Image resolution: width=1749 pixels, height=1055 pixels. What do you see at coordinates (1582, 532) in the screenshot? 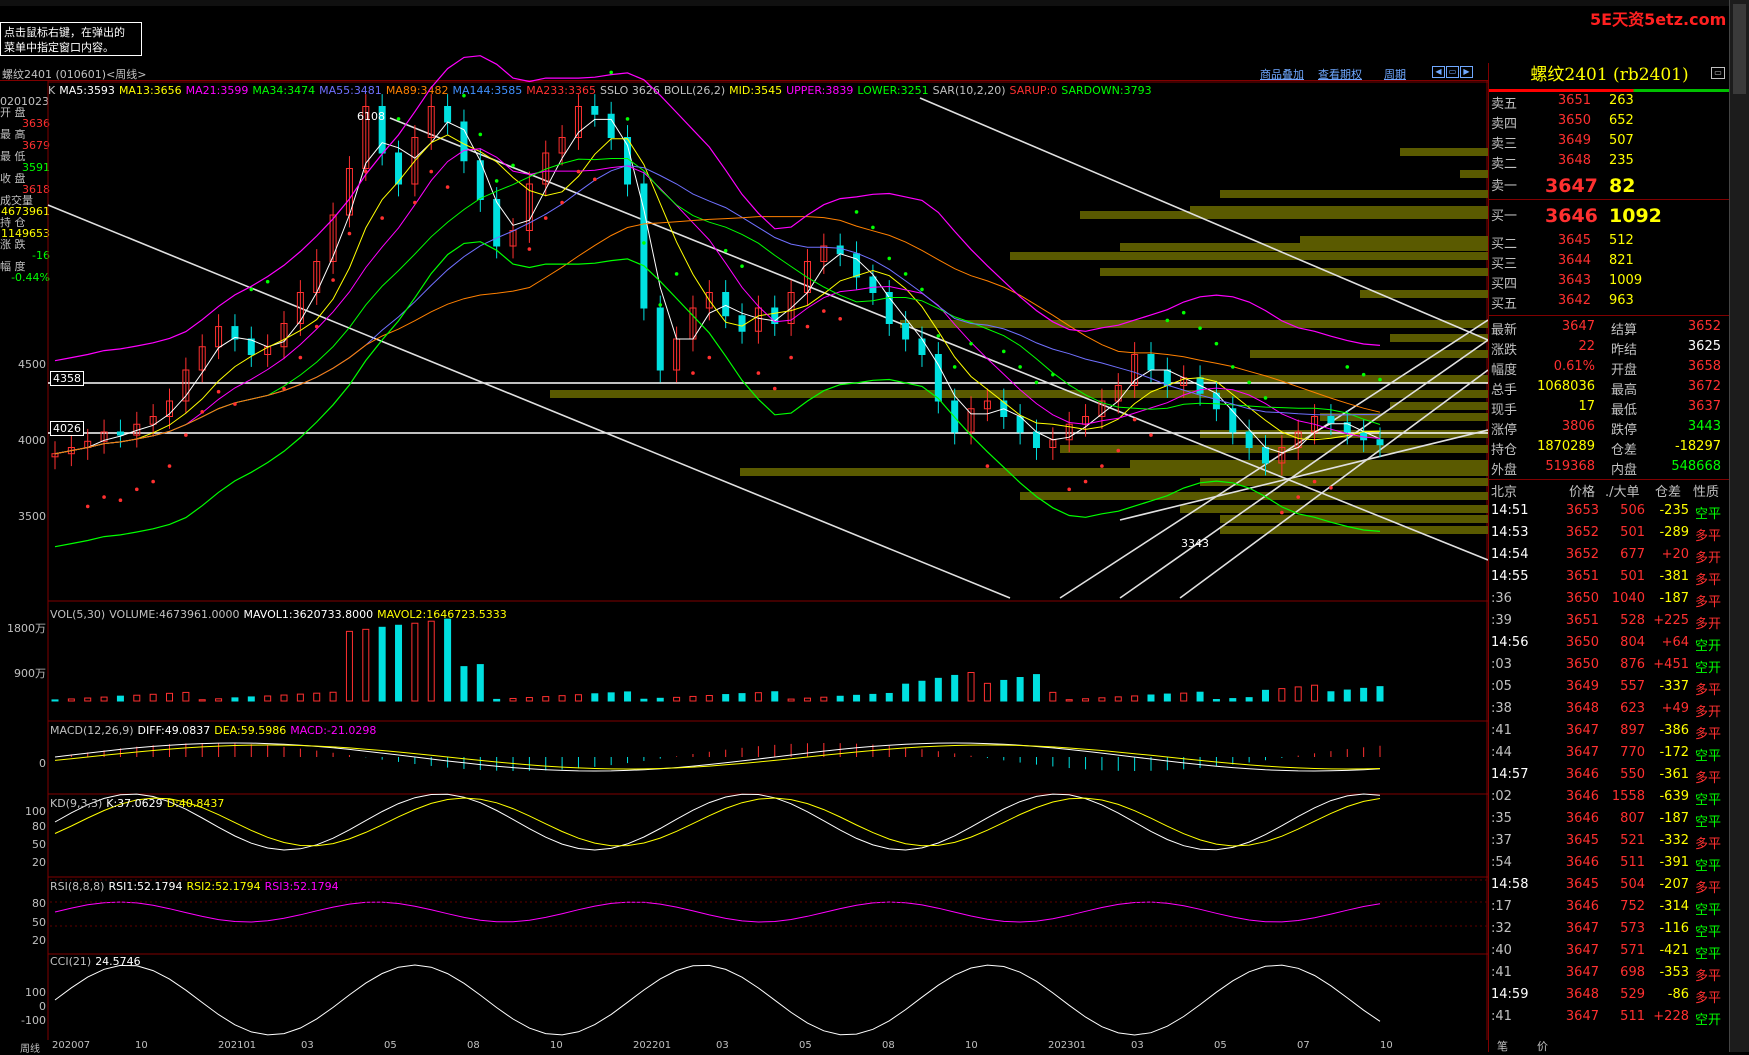
I see `tick-price: 3652` at bounding box center [1582, 532].